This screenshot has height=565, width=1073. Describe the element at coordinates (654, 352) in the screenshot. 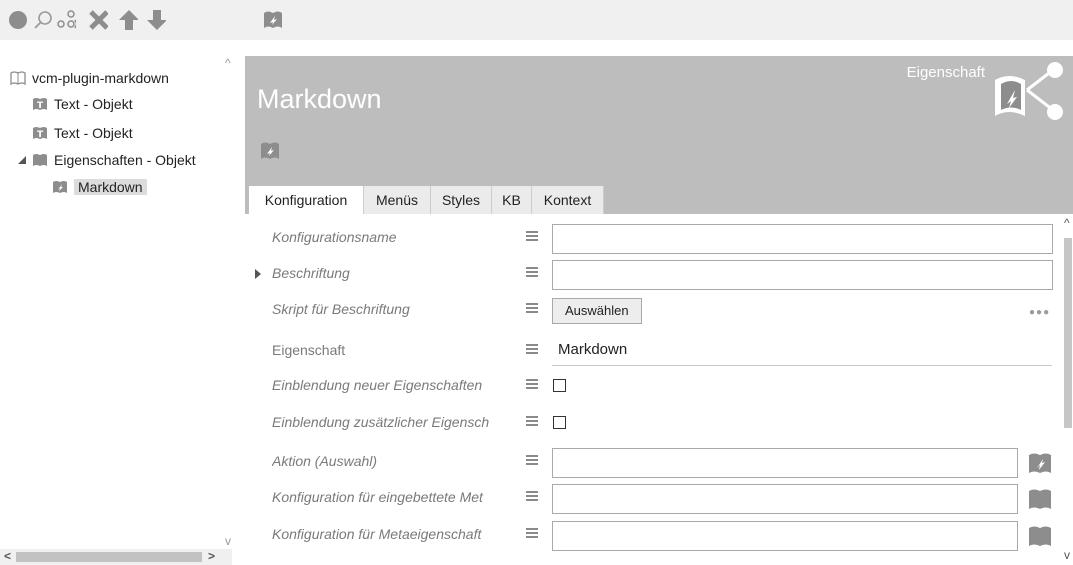

I see `form-row-eigenschaft: Eigenschaft Markdown` at that location.